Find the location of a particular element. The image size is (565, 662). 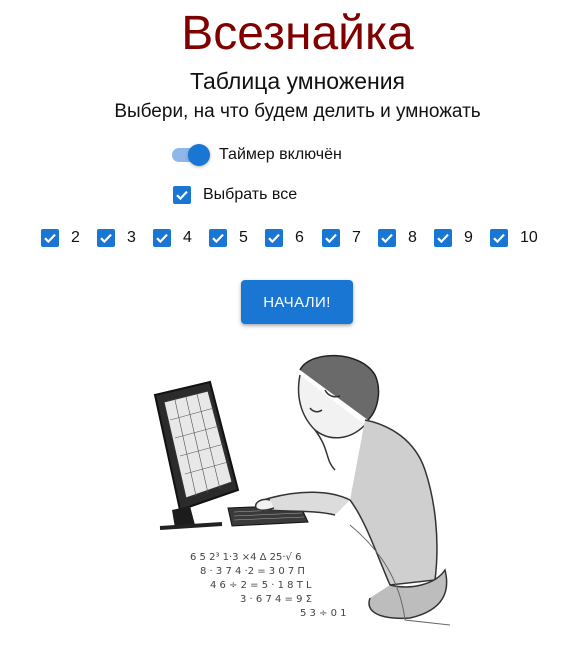

select-all-checkbox is located at coordinates (182, 195).